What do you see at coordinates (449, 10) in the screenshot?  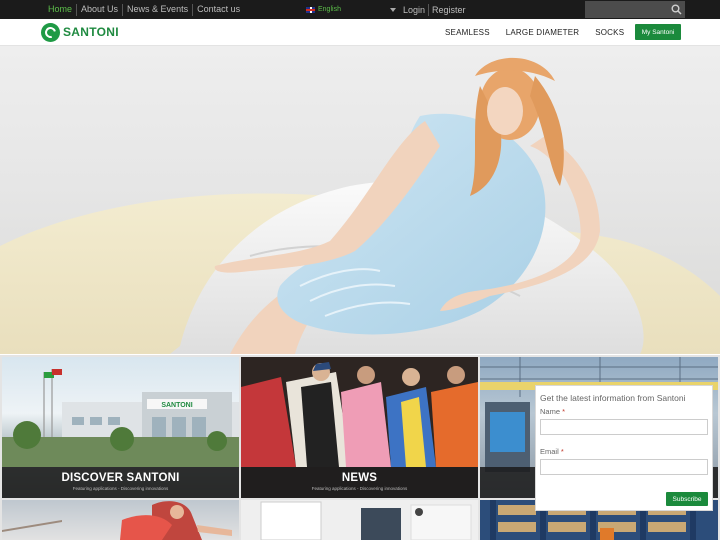 I see `register-link: Register` at bounding box center [449, 10].